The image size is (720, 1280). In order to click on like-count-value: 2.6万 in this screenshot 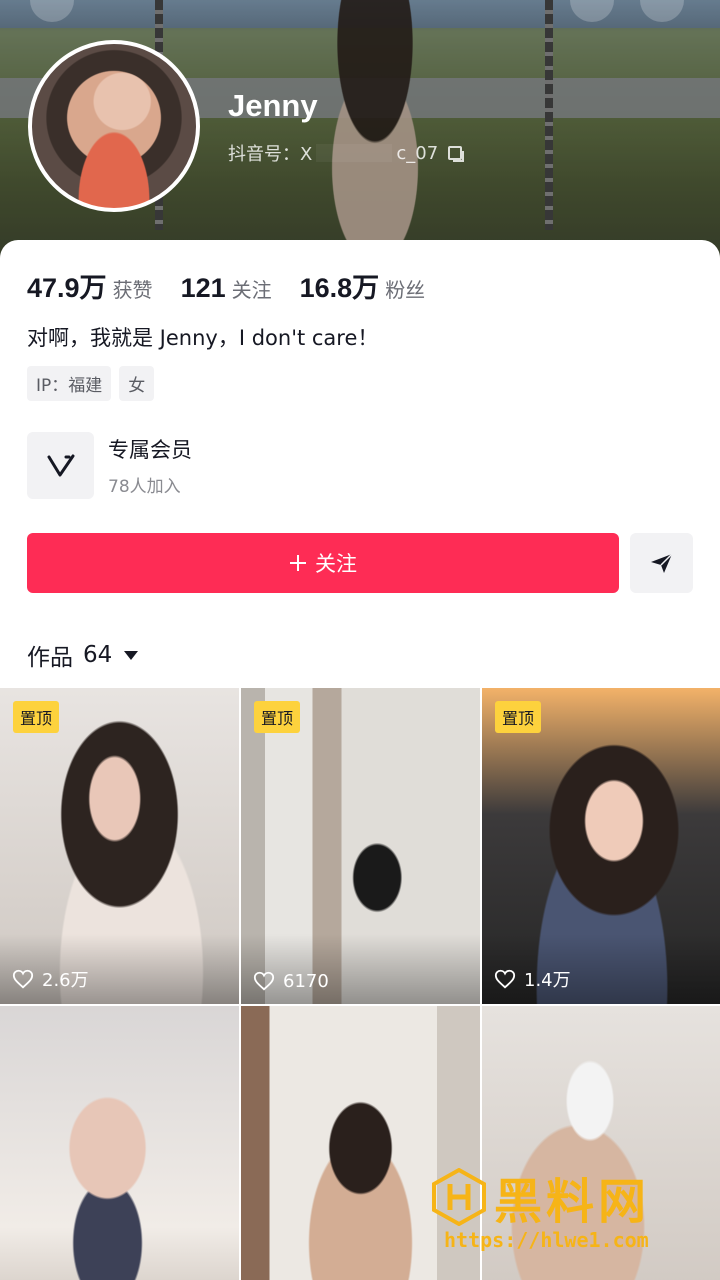, I will do `click(65, 980)`.